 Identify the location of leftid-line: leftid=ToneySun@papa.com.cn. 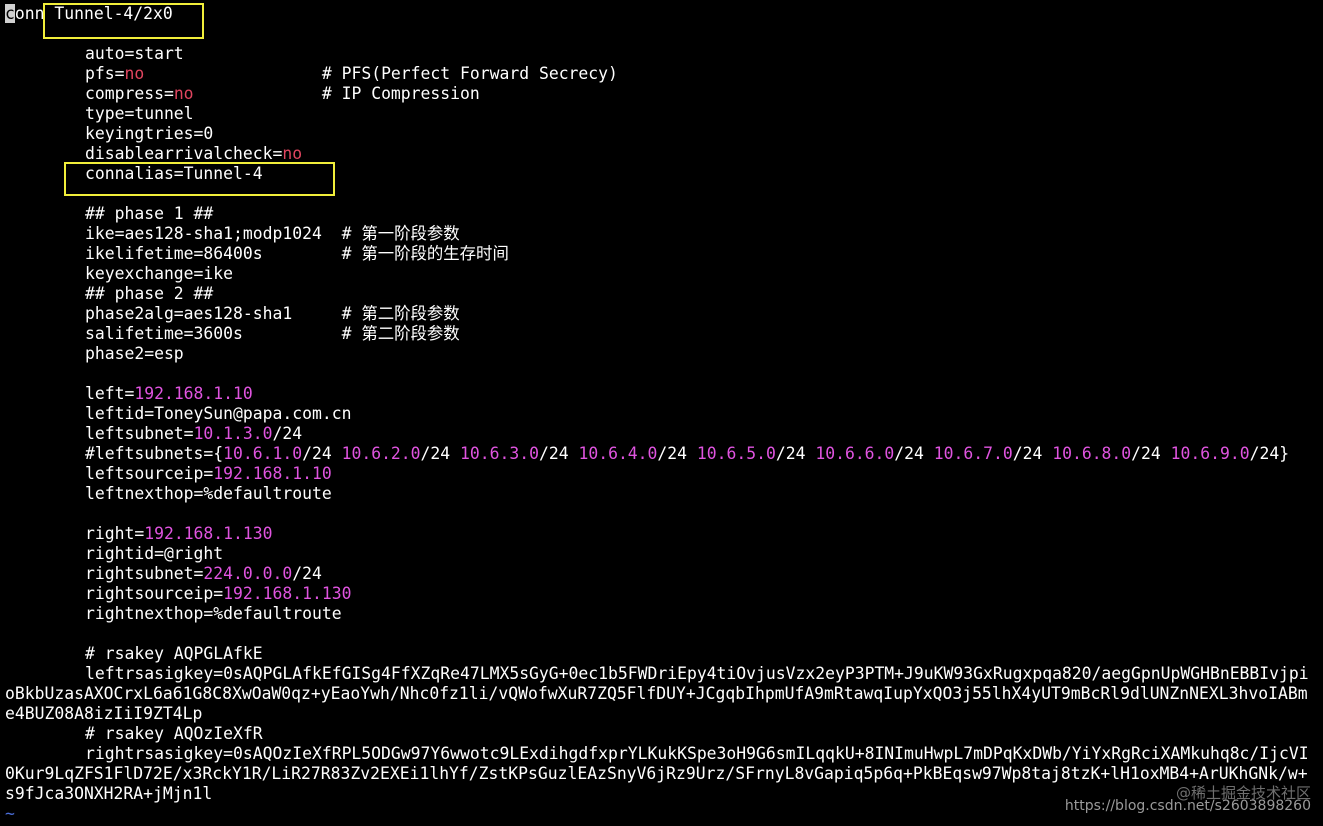
(664, 414).